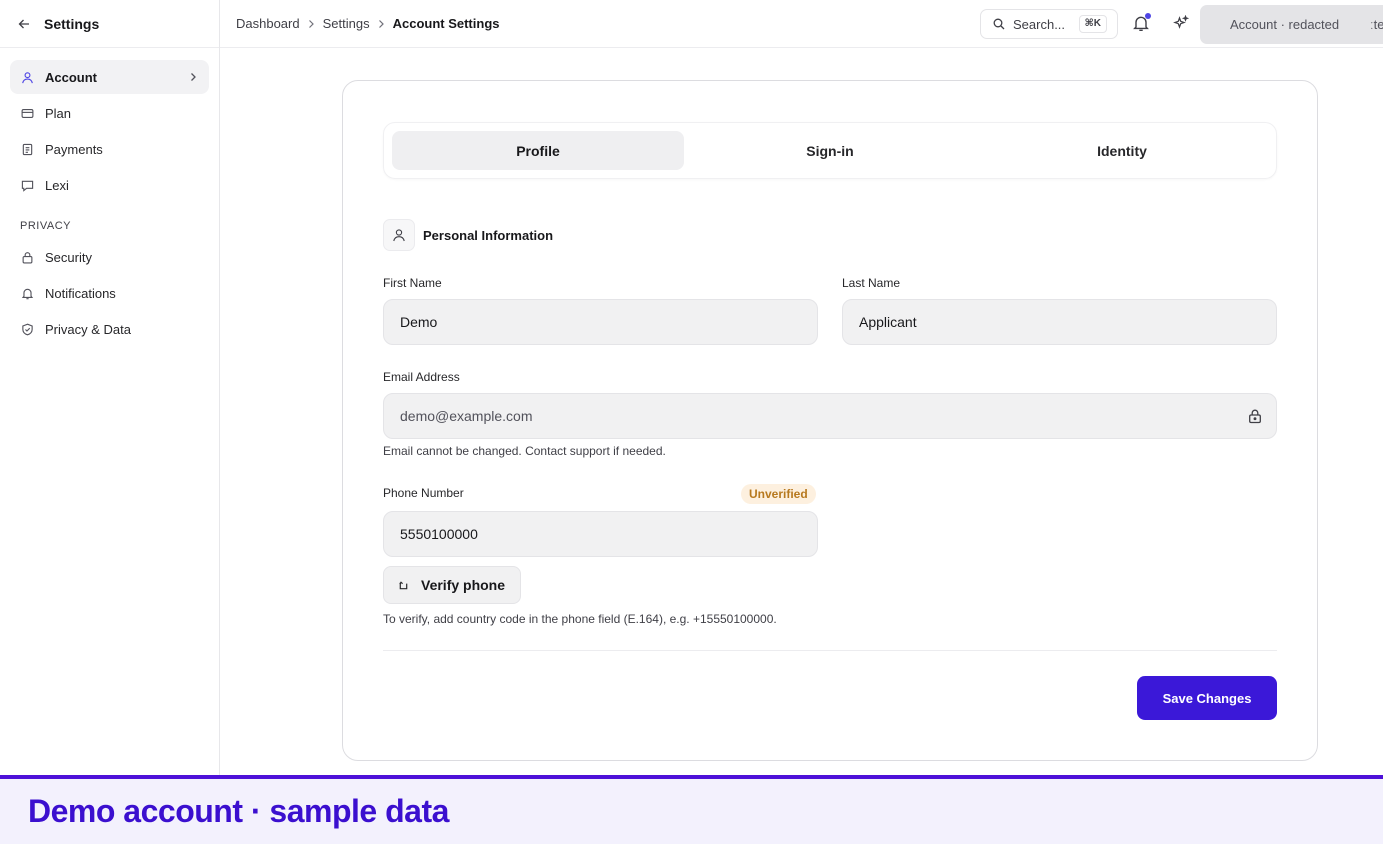 The image size is (1383, 844). What do you see at coordinates (27, 185) in the screenshot?
I see `message-icon` at bounding box center [27, 185].